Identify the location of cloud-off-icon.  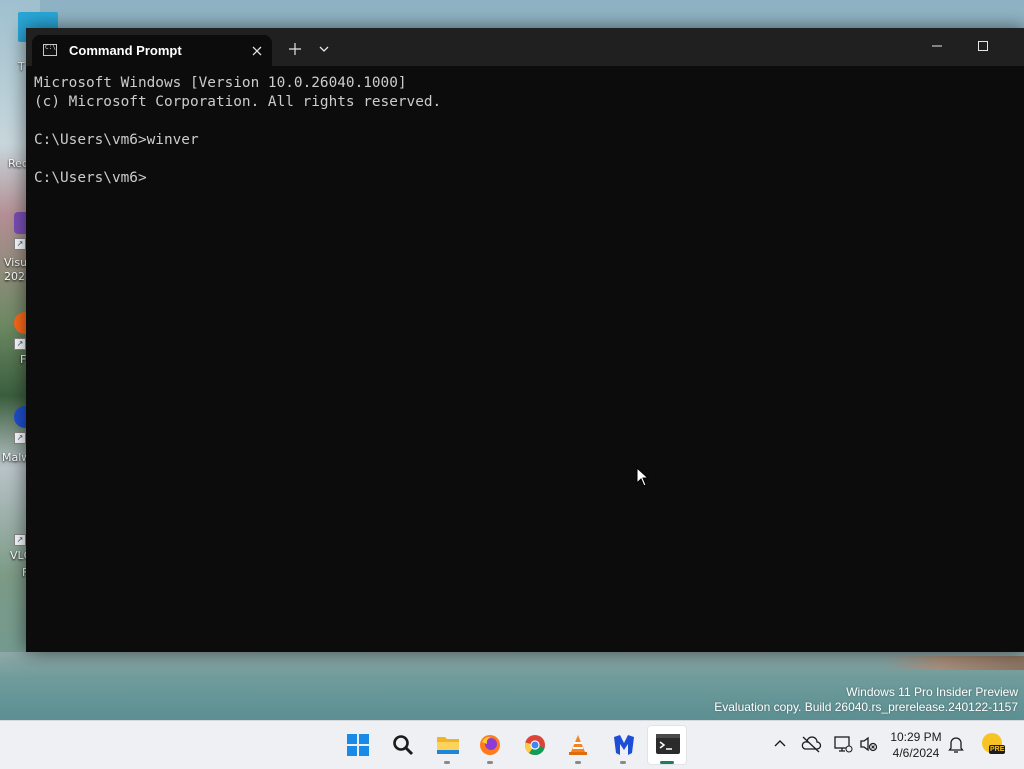
(811, 744).